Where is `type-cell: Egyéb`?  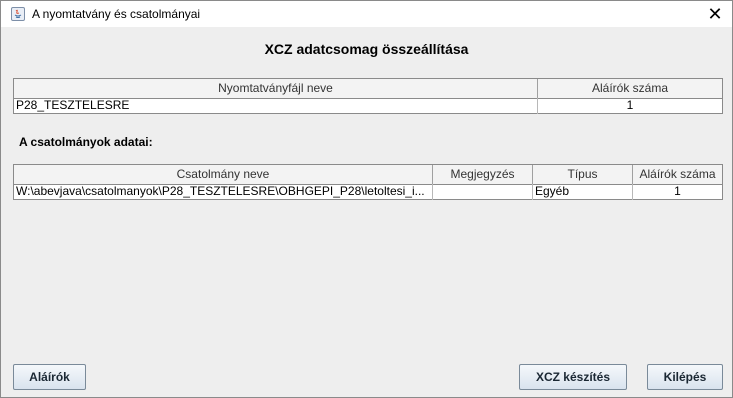
type-cell: Egyéb is located at coordinates (583, 192).